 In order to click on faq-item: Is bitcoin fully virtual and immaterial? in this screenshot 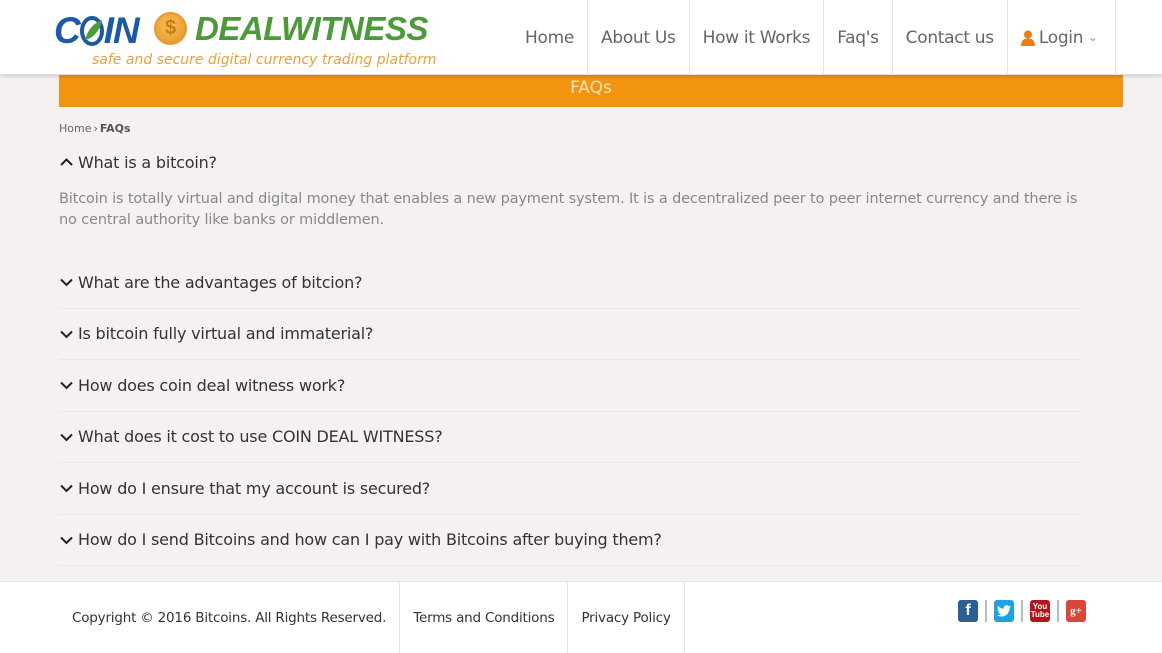, I will do `click(570, 334)`.